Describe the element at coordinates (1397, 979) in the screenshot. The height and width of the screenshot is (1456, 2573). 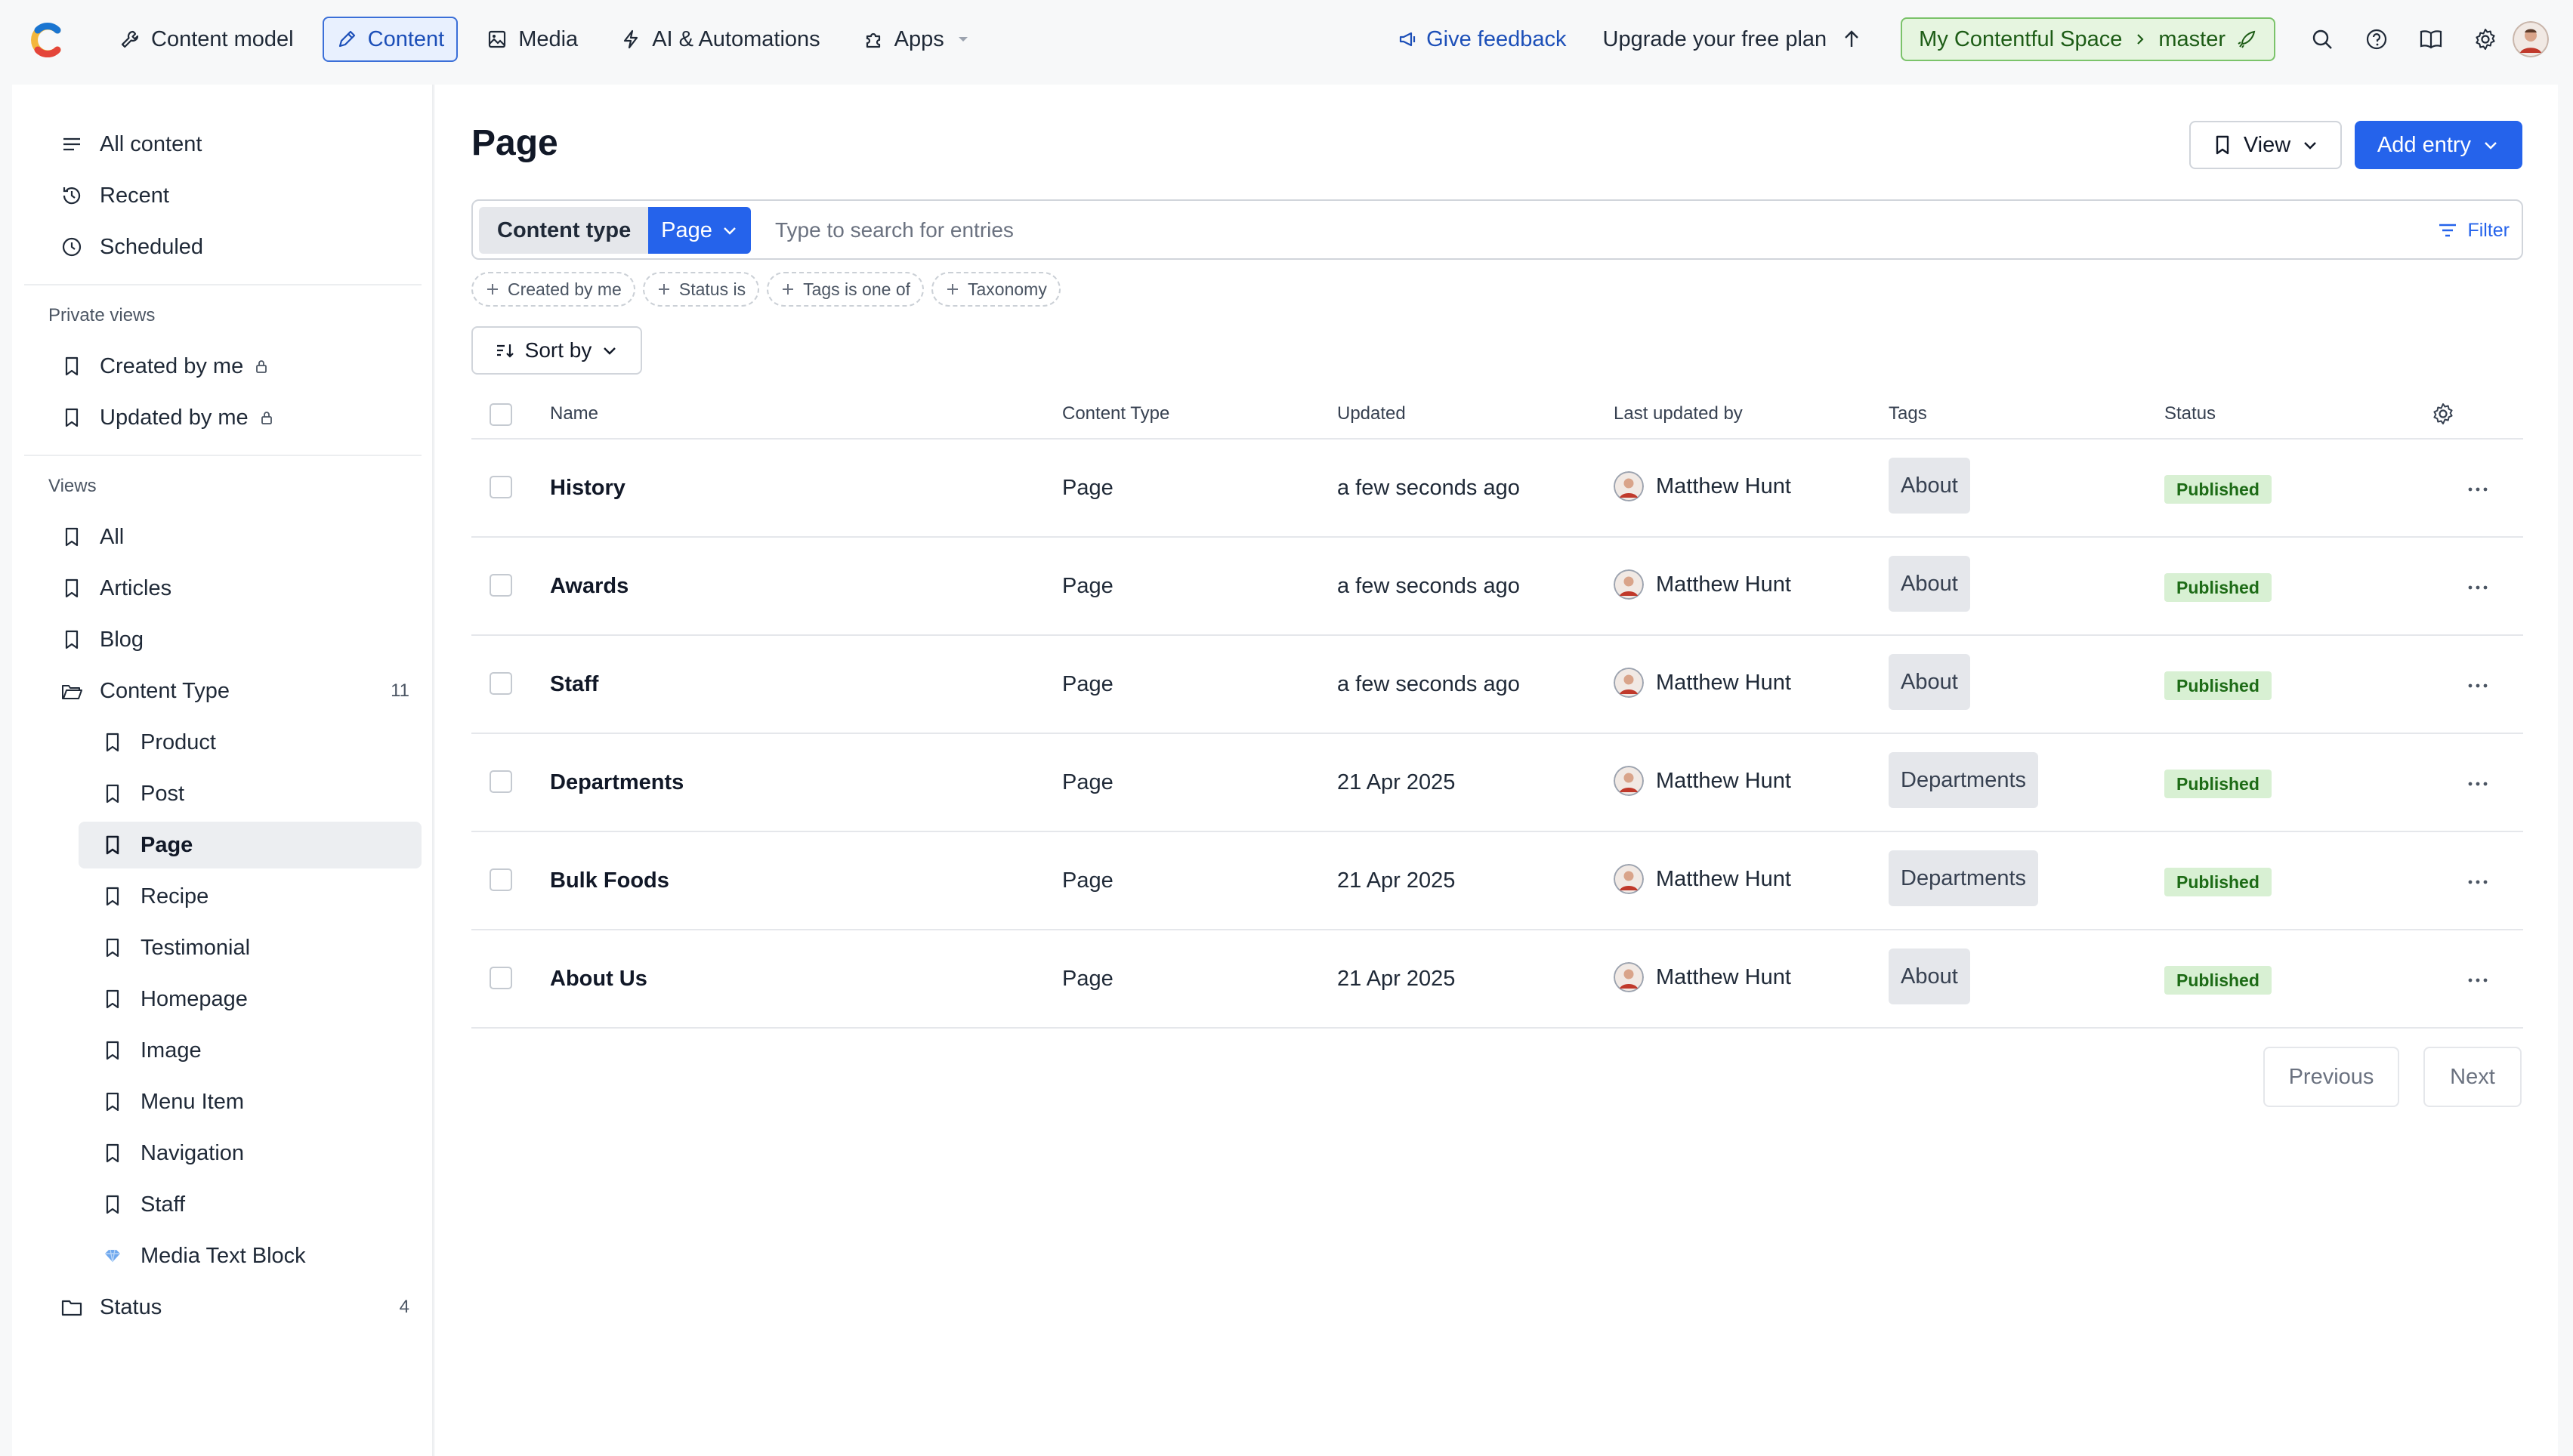
I see `entry-updated: 21 Apr 2025` at that location.